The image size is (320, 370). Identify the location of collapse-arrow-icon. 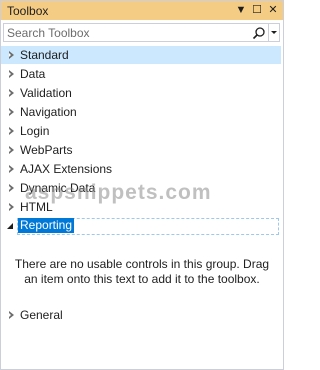
(10, 226).